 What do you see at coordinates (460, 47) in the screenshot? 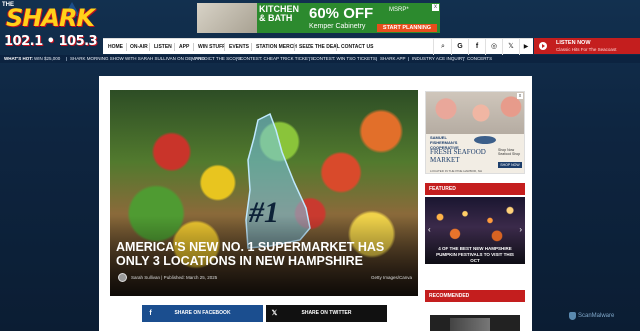
I see `google-icon: G` at bounding box center [460, 47].